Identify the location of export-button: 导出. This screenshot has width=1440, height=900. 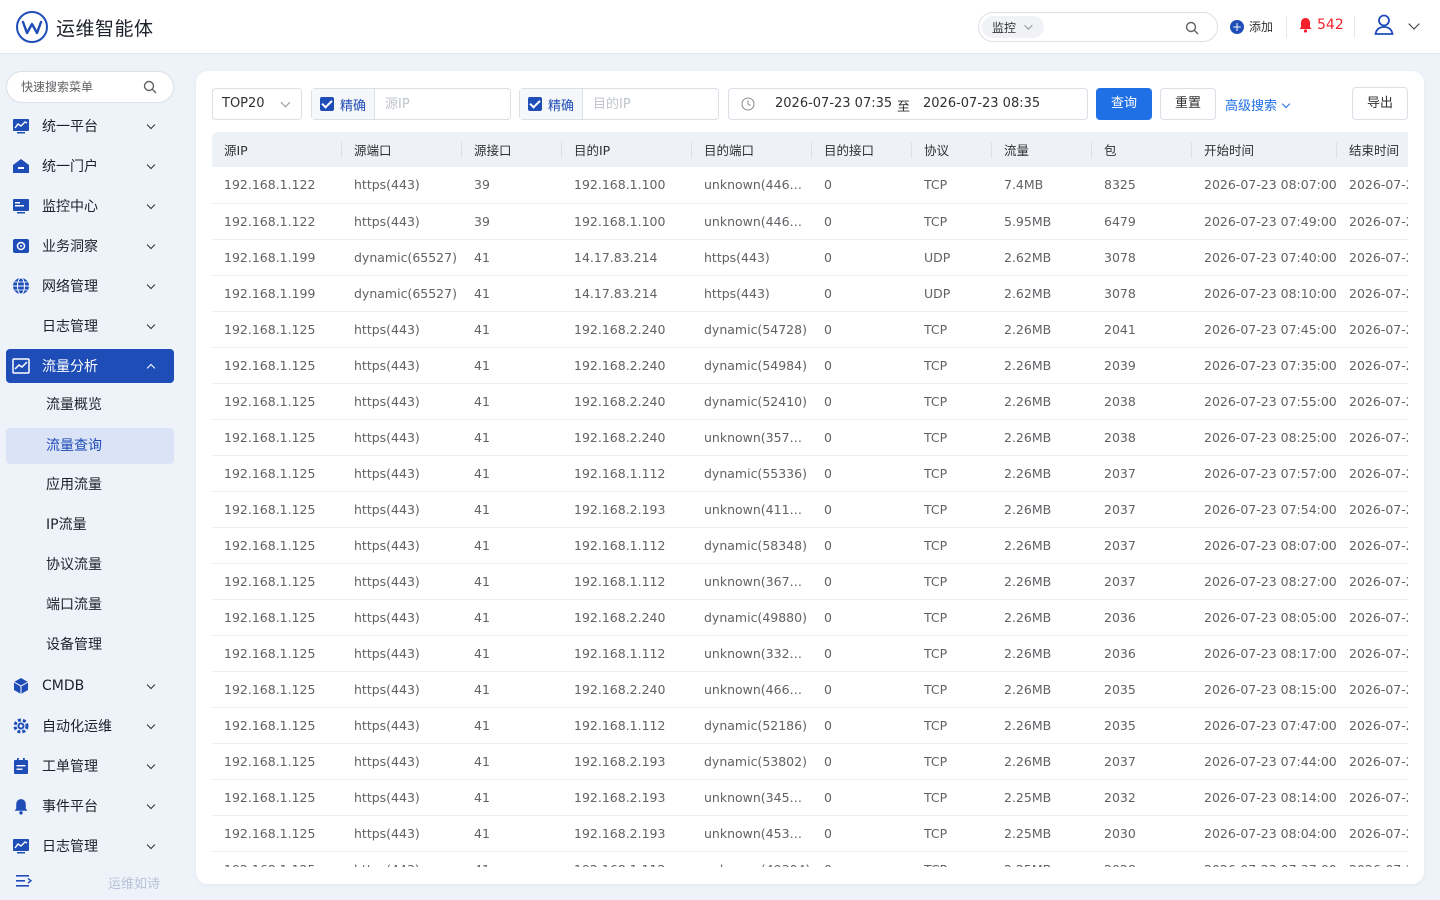
(1380, 103).